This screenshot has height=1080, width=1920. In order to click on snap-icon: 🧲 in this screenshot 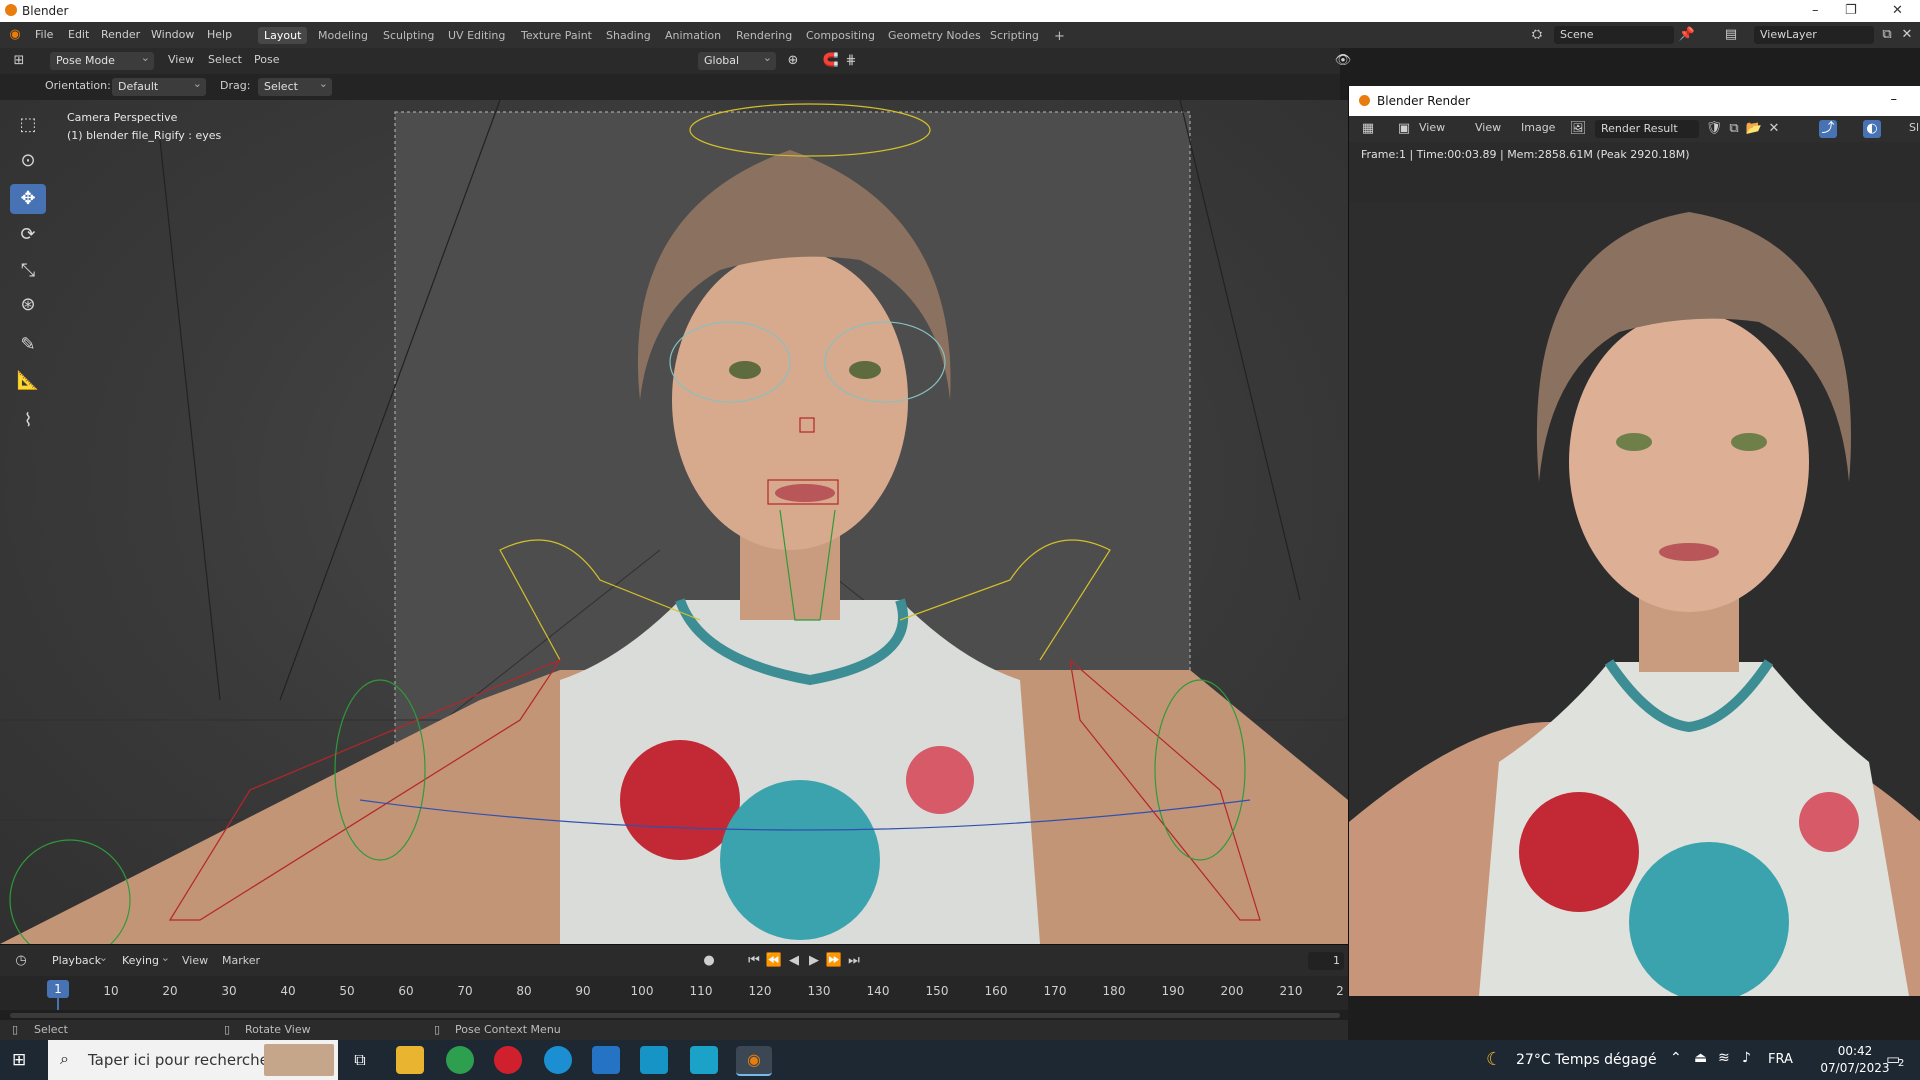, I will do `click(831, 61)`.